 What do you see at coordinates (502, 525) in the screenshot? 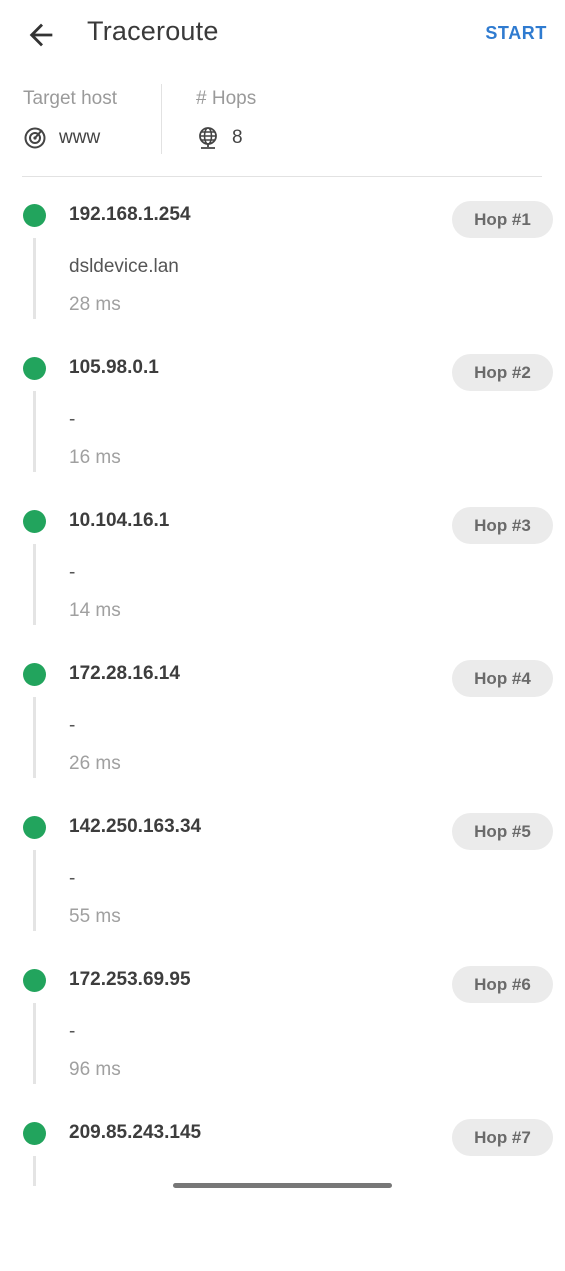
I see `hop-number-chip: Hop #3` at bounding box center [502, 525].